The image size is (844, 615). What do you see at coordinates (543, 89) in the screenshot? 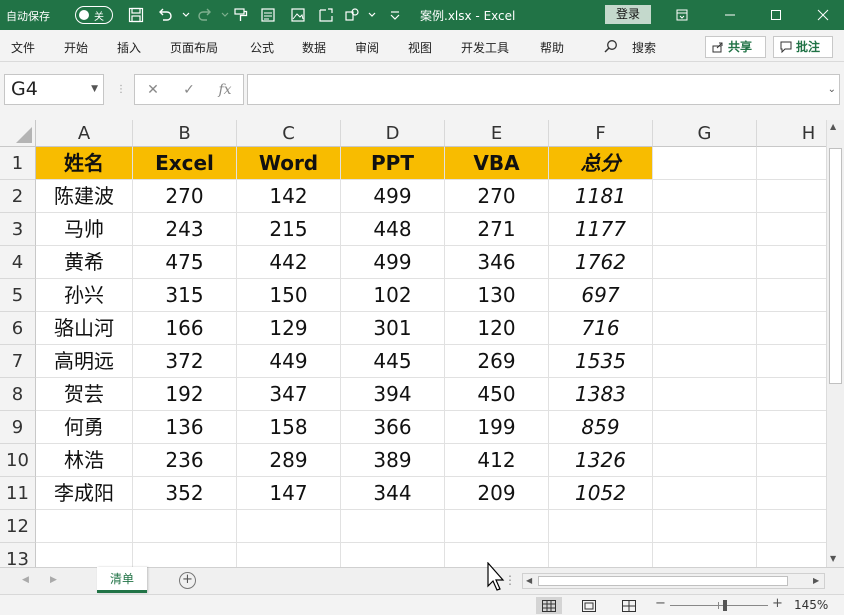
I see `formula-input: ⌄` at bounding box center [543, 89].